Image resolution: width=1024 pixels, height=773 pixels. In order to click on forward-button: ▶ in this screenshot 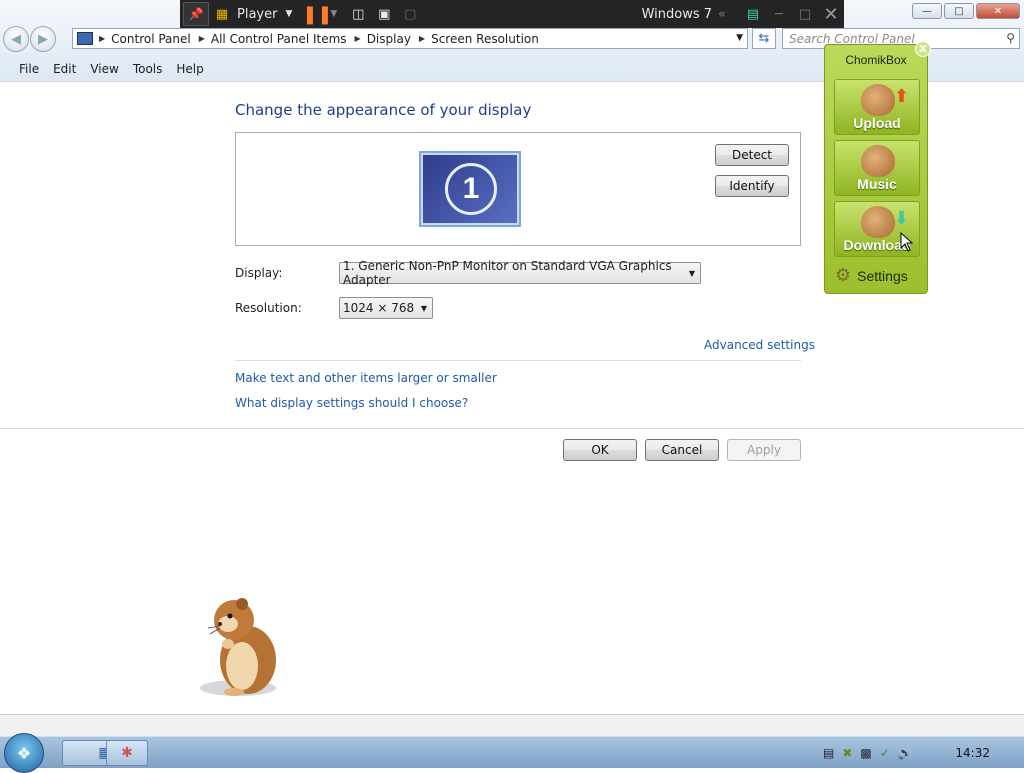, I will do `click(43, 39)`.